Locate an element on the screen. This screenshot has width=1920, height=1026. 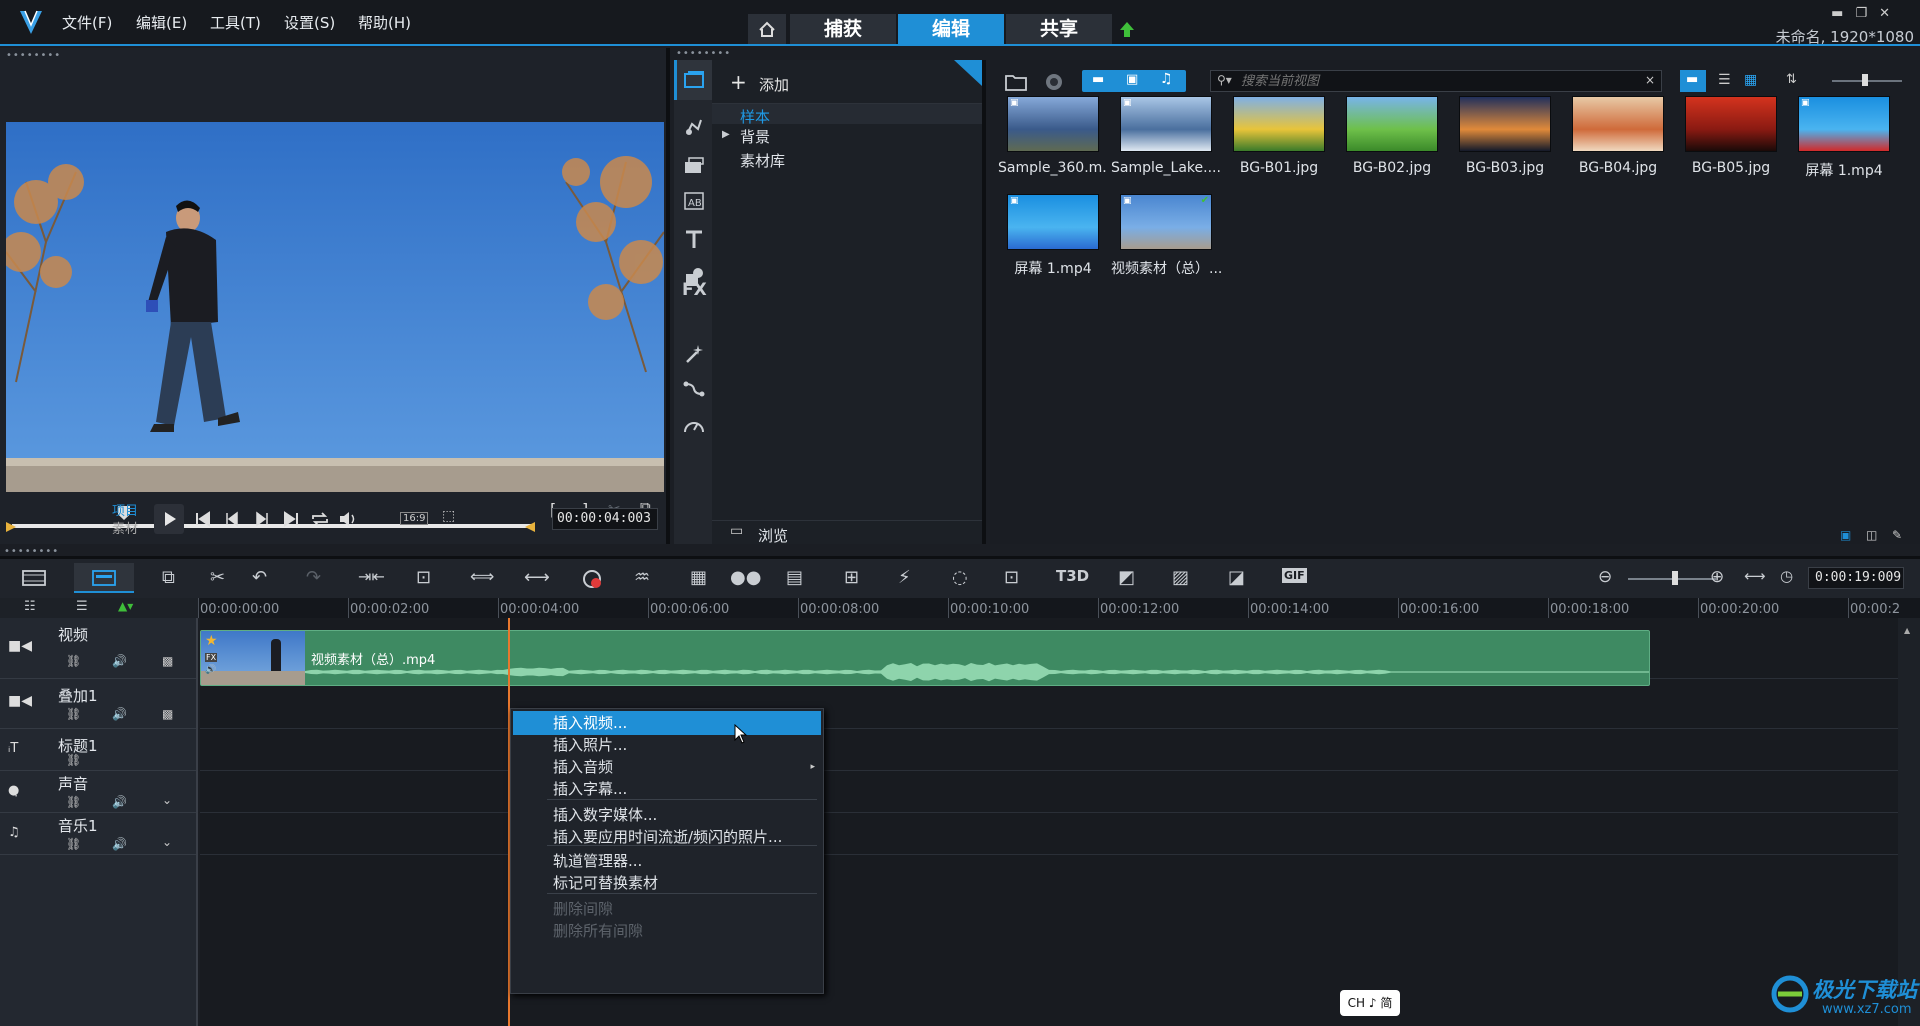
search-input is located at coordinates (1436, 81).